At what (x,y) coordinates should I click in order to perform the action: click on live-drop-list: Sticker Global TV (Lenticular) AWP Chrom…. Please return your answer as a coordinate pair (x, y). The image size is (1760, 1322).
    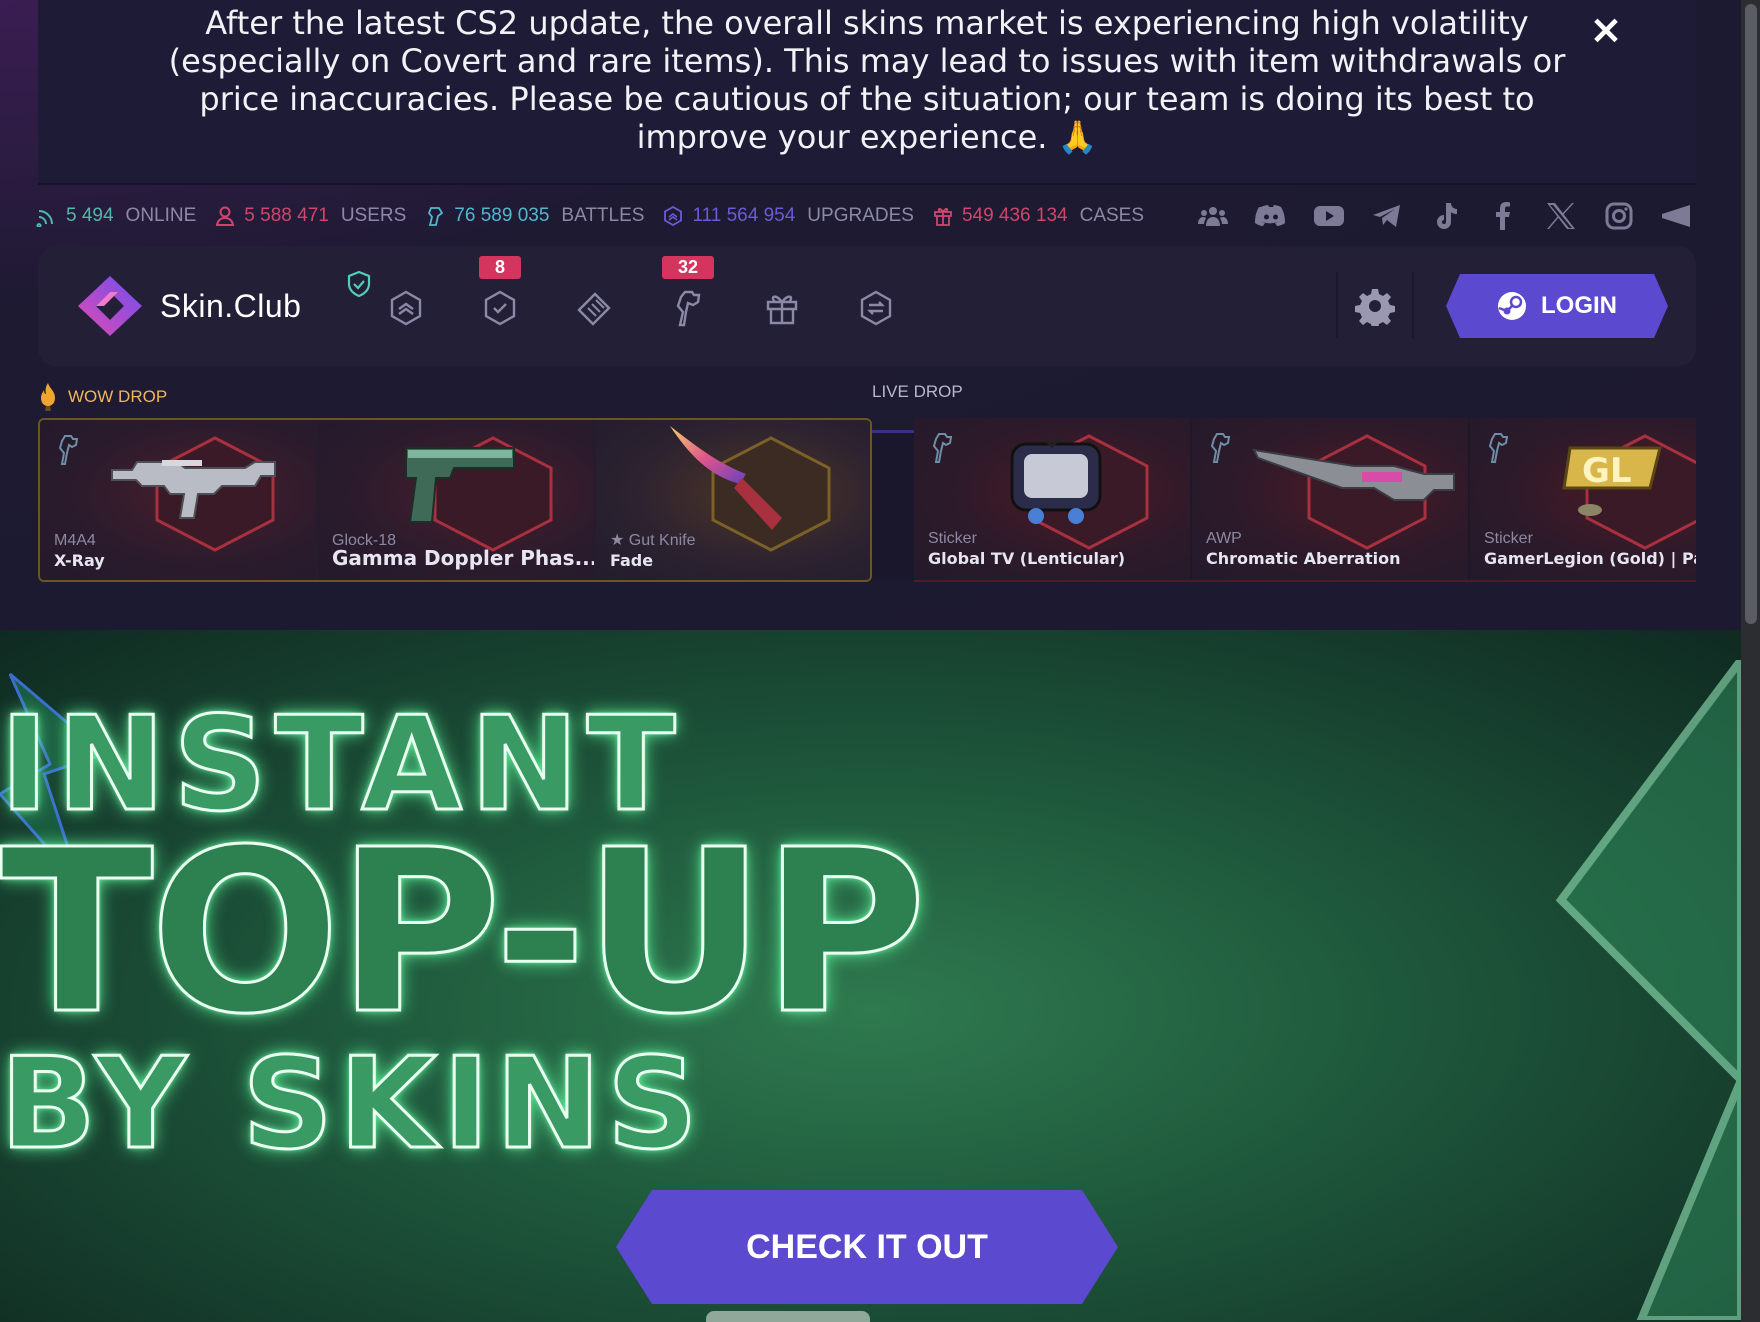
    Looking at the image, I should click on (1305, 500).